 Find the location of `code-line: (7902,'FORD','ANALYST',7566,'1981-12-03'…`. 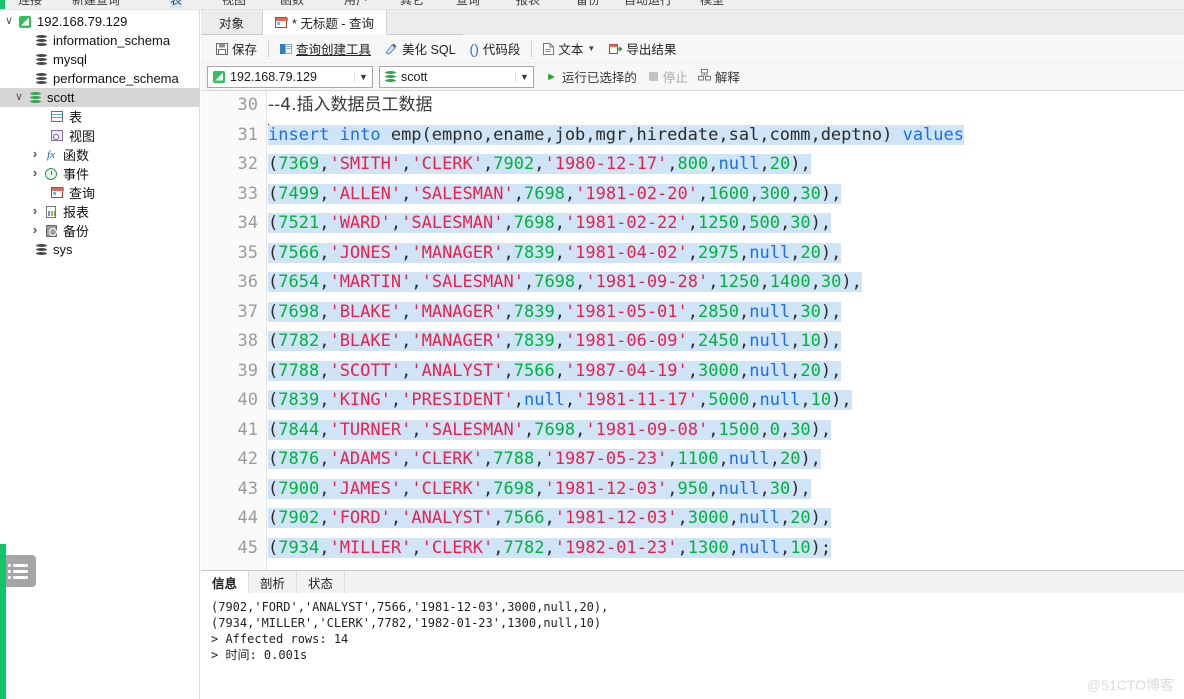

code-line: (7902,'FORD','ANALYST',7566,'1981-12-03'… is located at coordinates (726, 519).